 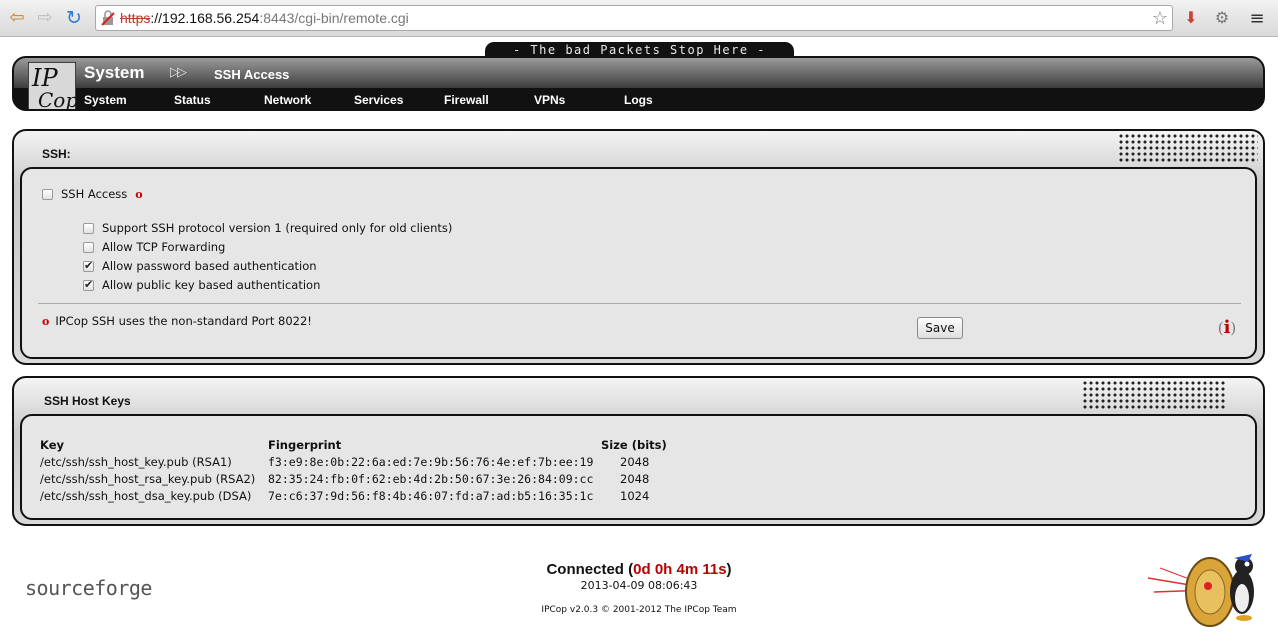 What do you see at coordinates (634, 445) in the screenshot?
I see `column-header-size: Size (bits)` at bounding box center [634, 445].